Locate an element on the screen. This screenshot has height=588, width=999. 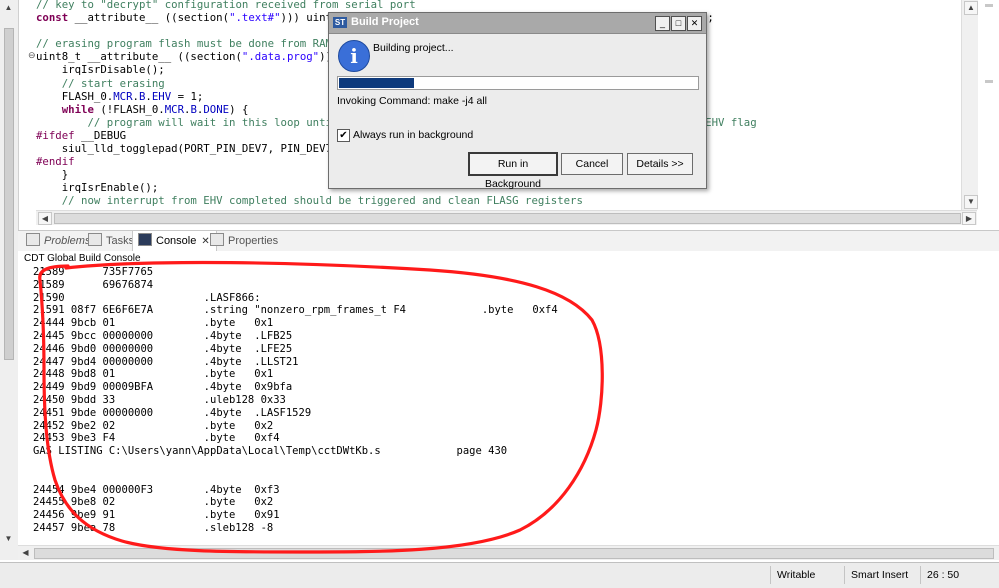
run-in-background-button: Run in Background is located at coordinates (513, 171).